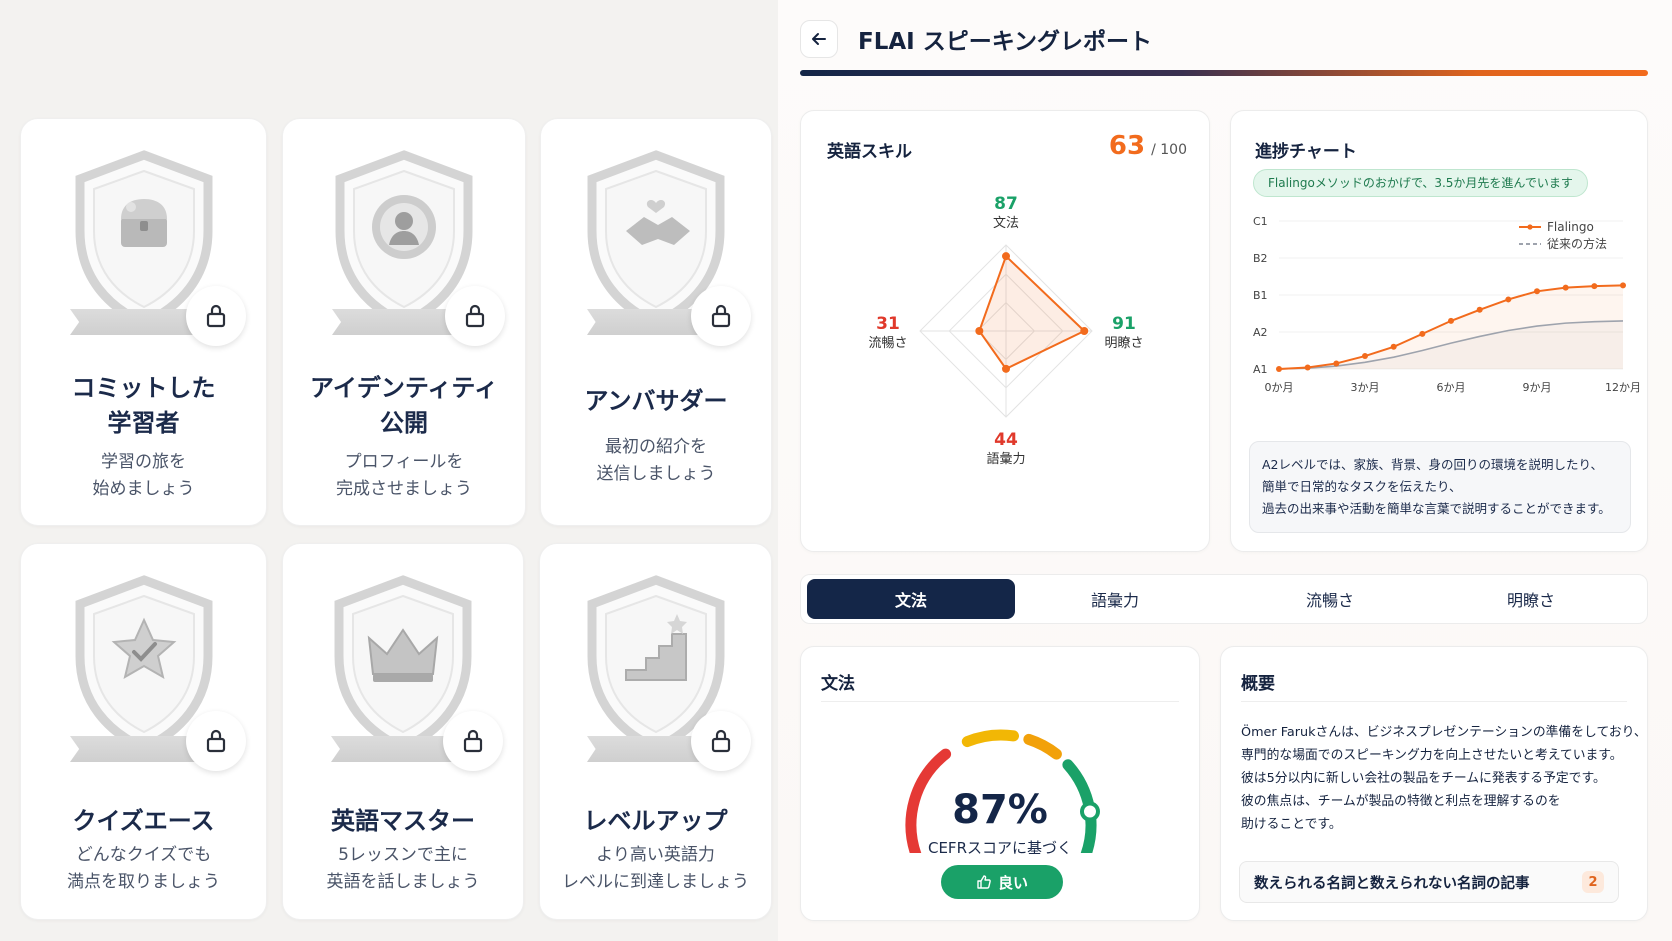 This screenshot has width=1672, height=941. Describe the element at coordinates (1444, 732) in the screenshot. I see `summary-line: Ömer Farukさんは、ビジネスプレゼンテーションの準備をしており、` at that location.